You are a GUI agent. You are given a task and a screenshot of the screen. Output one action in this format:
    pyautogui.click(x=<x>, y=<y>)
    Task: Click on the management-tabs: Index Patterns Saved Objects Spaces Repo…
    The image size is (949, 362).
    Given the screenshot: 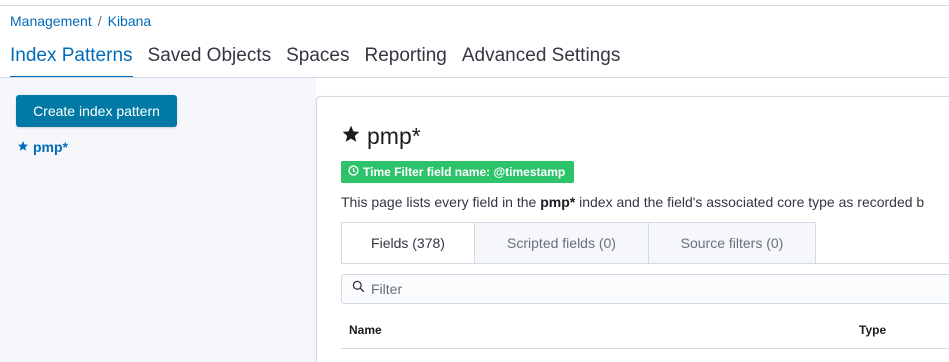 What is the action you would take?
    pyautogui.click(x=315, y=61)
    